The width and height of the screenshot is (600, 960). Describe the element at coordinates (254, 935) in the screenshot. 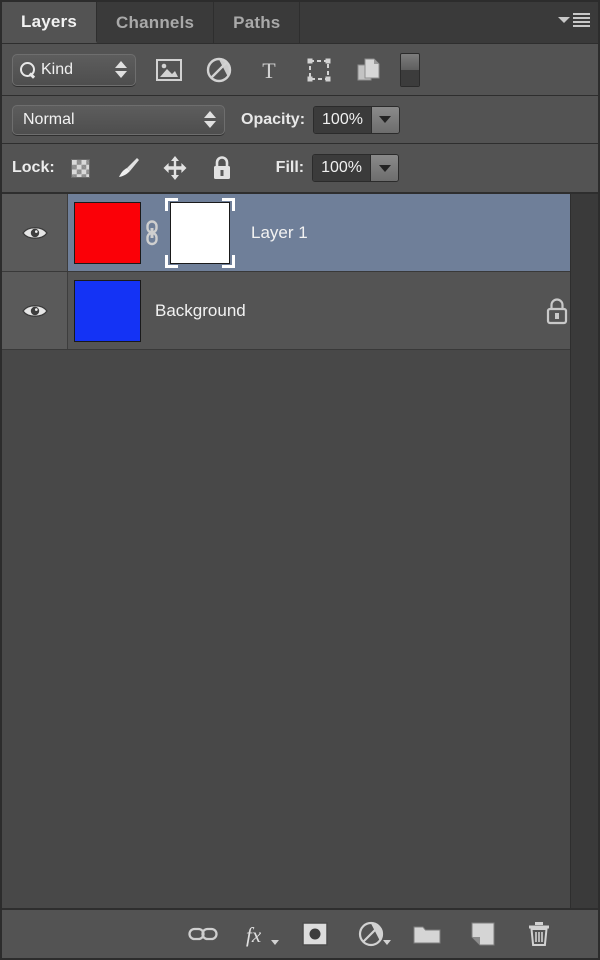

I see `svg-text: fx` at that location.